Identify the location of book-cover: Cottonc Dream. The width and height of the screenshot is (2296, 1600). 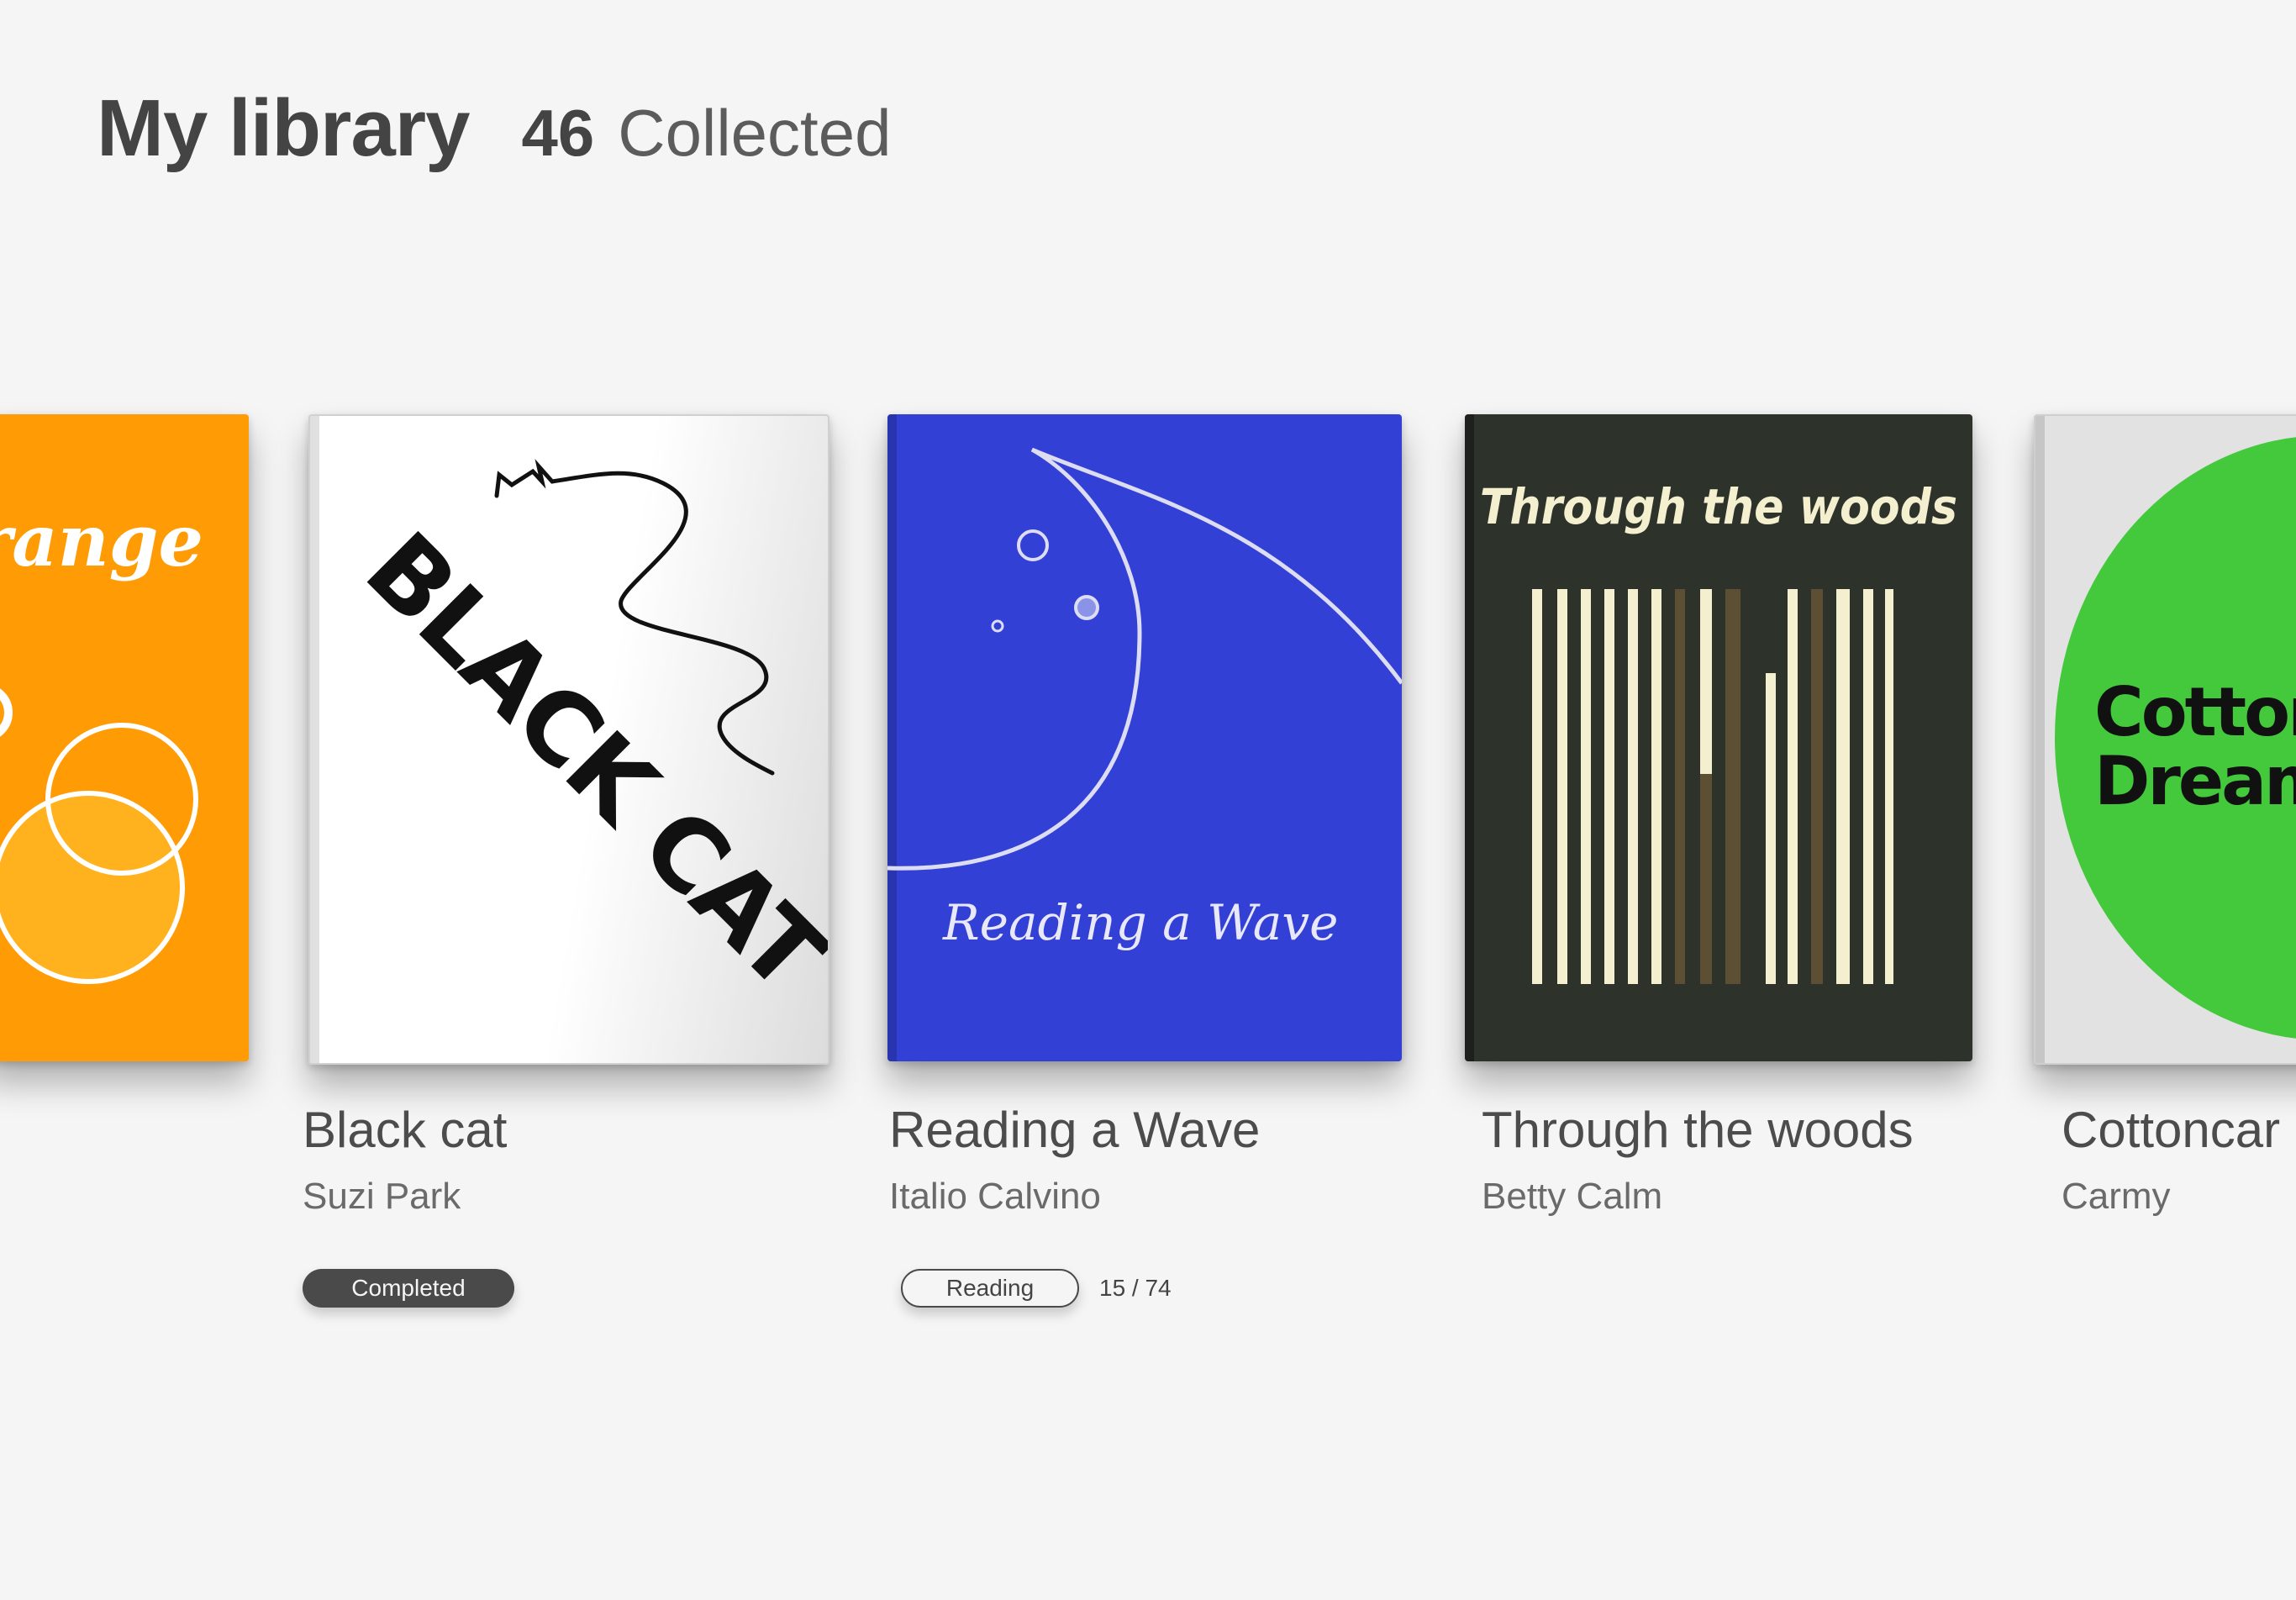
(2165, 739).